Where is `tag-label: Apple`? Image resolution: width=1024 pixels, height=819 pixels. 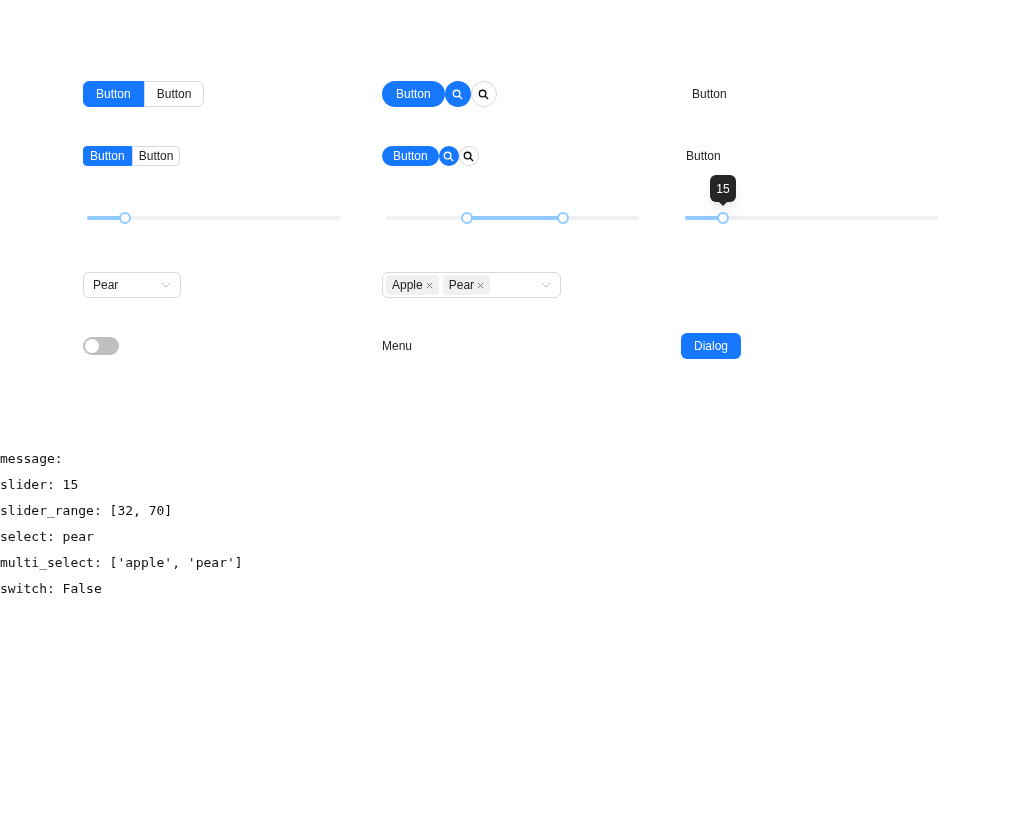
tag-label: Apple is located at coordinates (407, 285).